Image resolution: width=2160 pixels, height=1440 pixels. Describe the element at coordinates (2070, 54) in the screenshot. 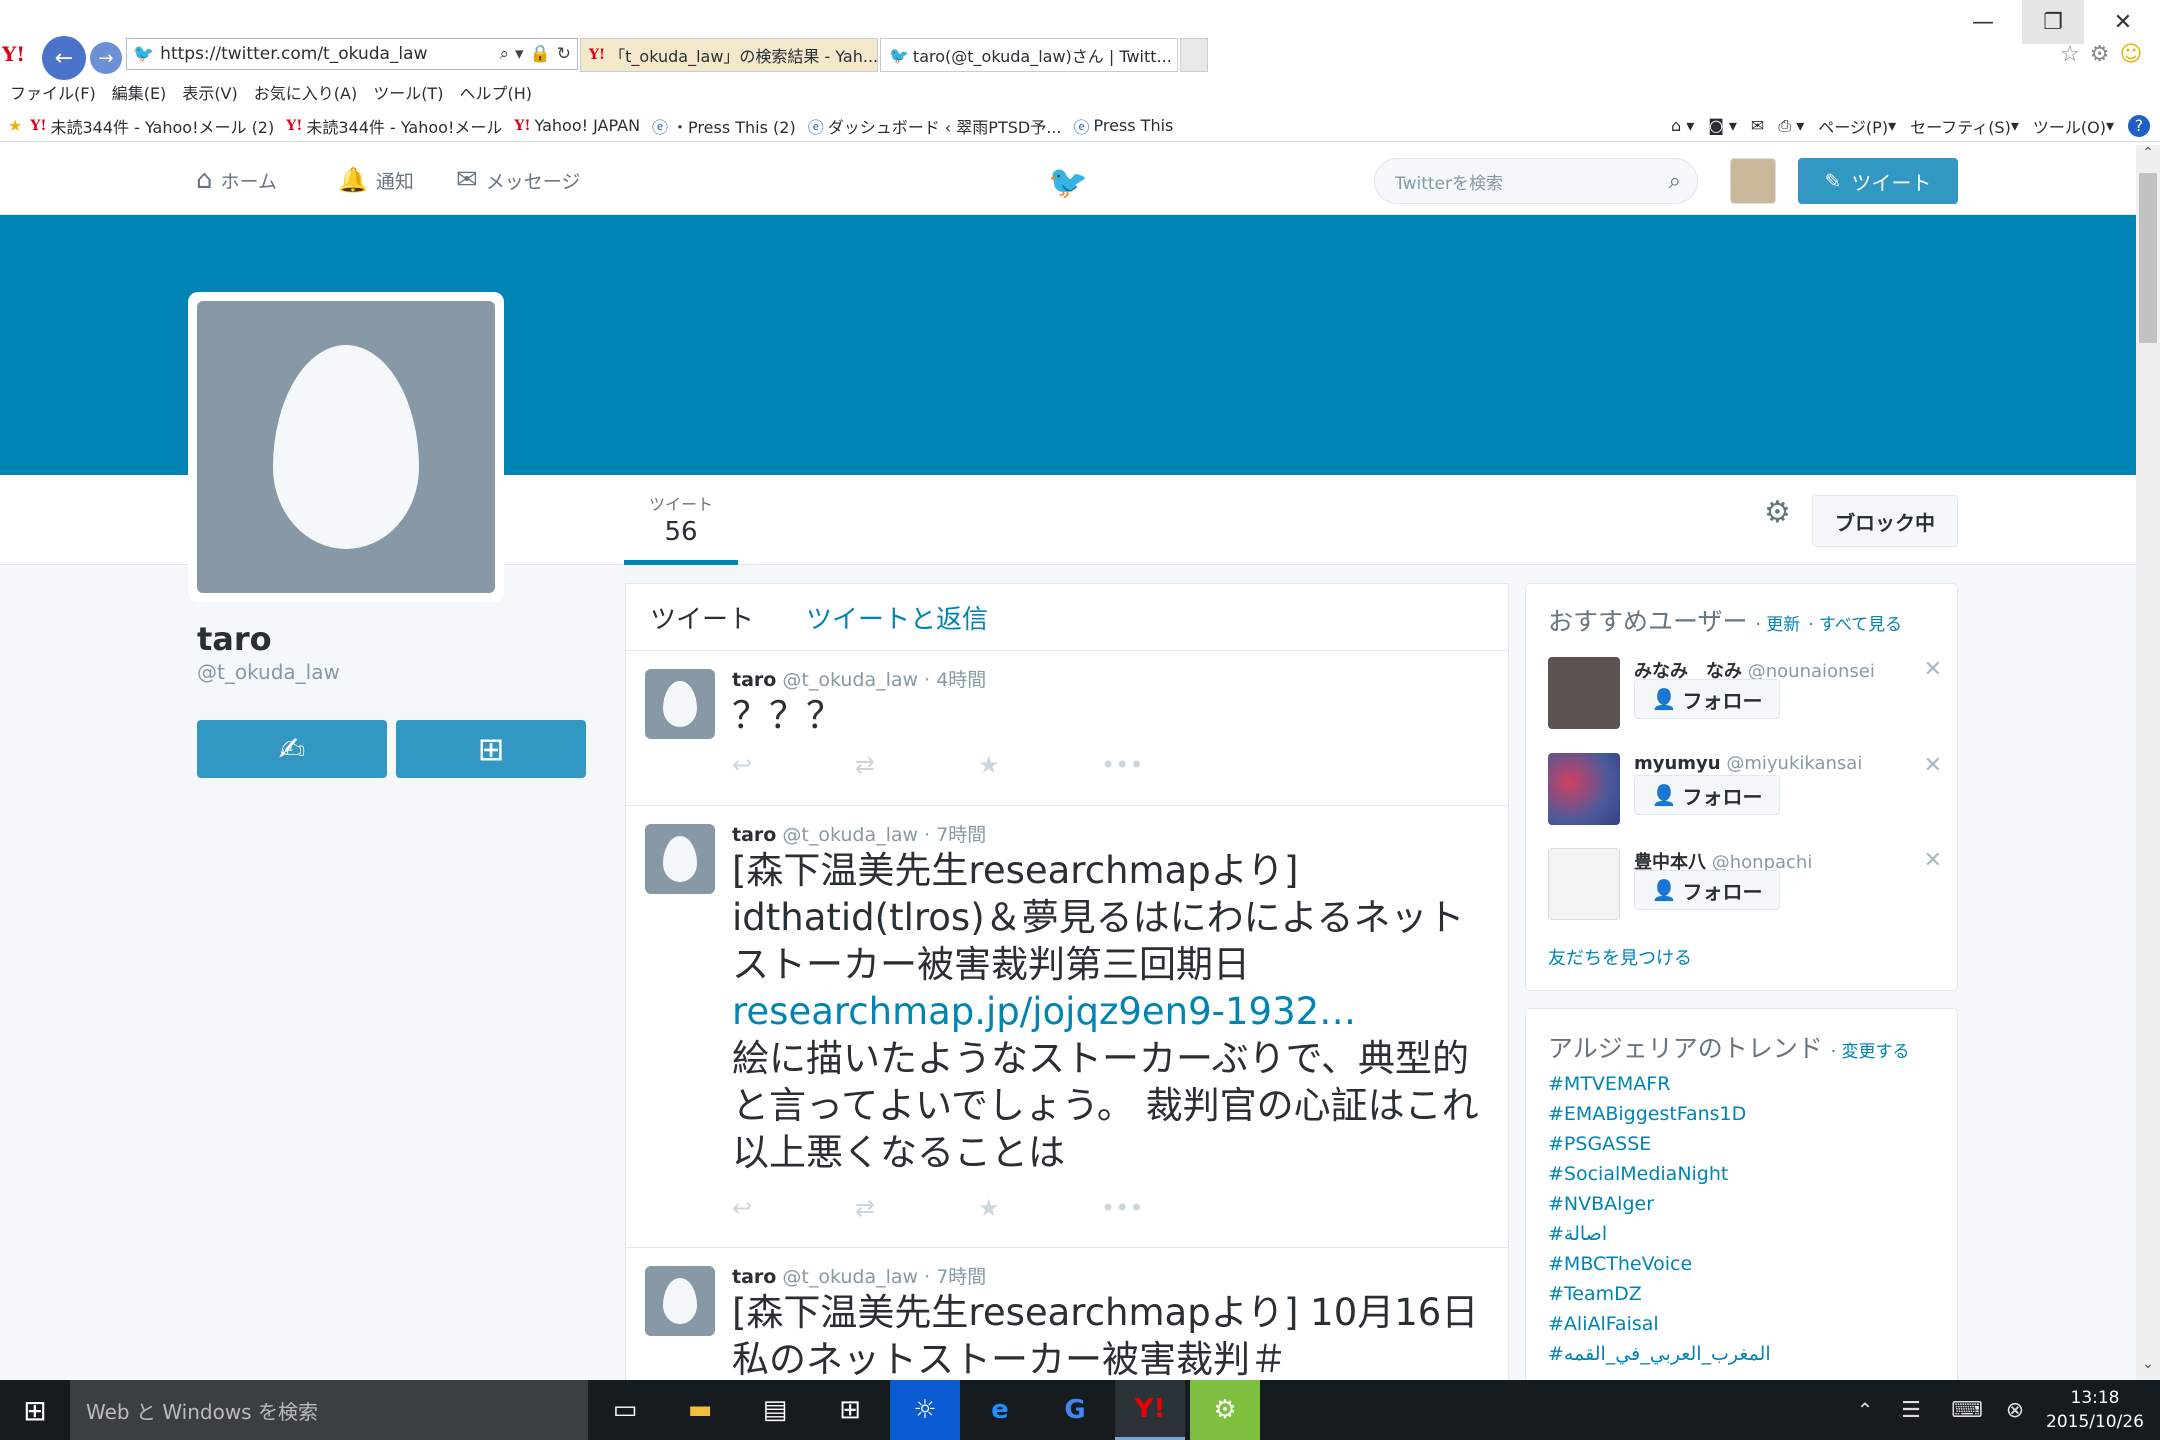

I see `favorites-star-icon: ☆` at that location.